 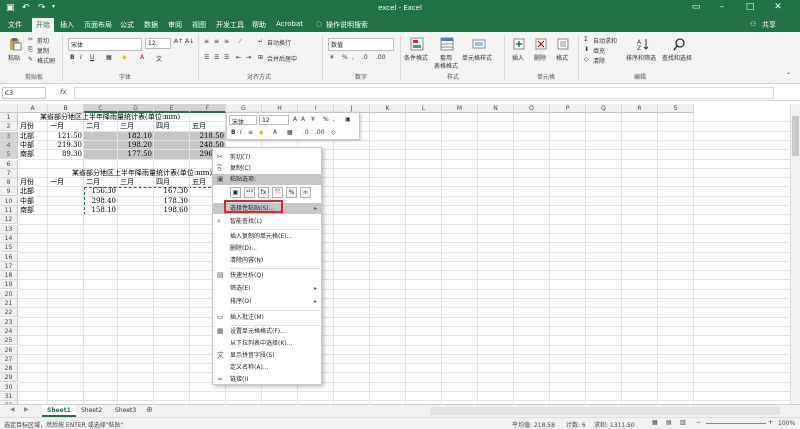 I want to click on wrap-text-button: 自动换行, so click(x=279, y=42).